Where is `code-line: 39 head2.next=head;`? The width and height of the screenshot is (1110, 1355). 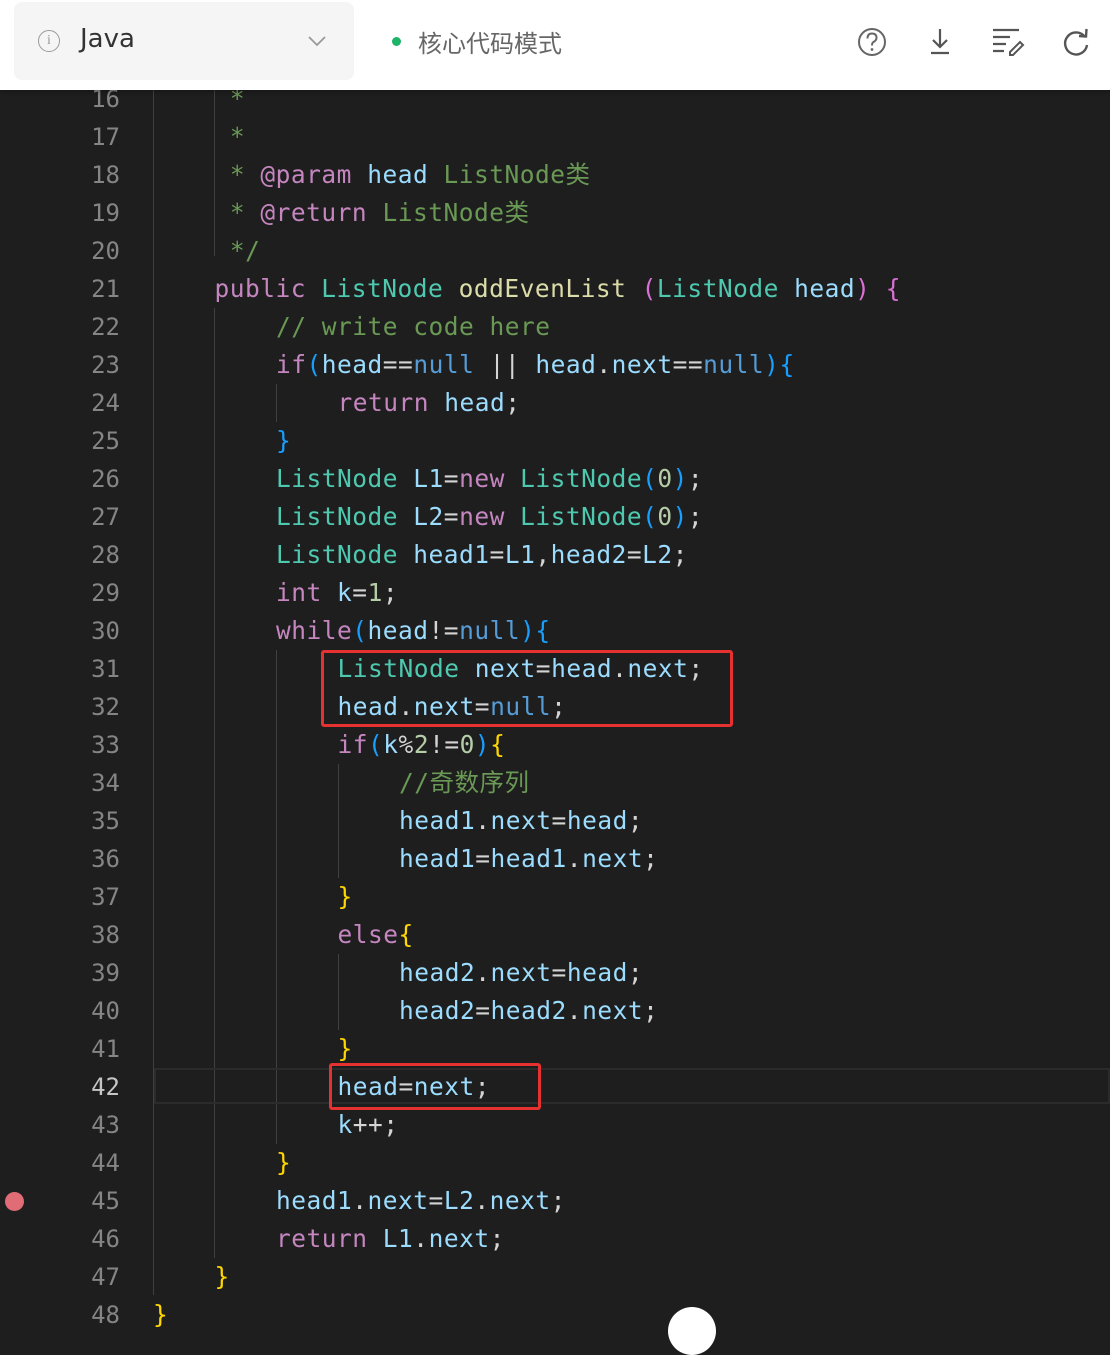
code-line: 39 head2.next=head; is located at coordinates (555, 973).